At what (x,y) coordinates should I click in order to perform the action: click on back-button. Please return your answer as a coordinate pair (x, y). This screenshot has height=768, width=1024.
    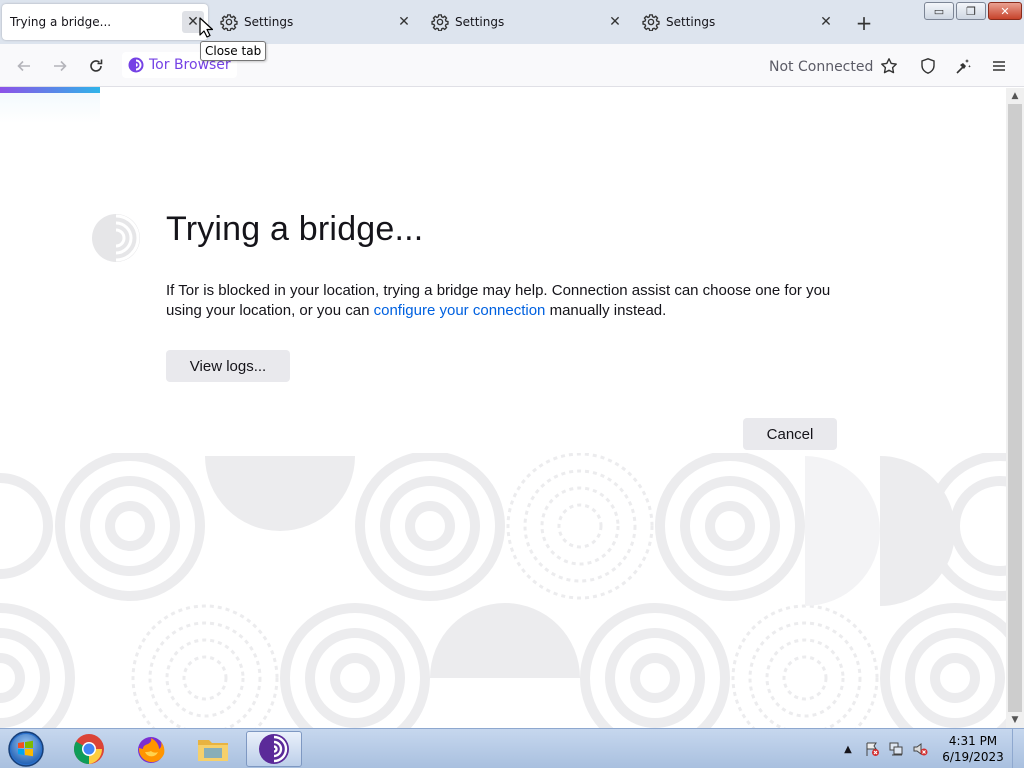
    Looking at the image, I should click on (24, 66).